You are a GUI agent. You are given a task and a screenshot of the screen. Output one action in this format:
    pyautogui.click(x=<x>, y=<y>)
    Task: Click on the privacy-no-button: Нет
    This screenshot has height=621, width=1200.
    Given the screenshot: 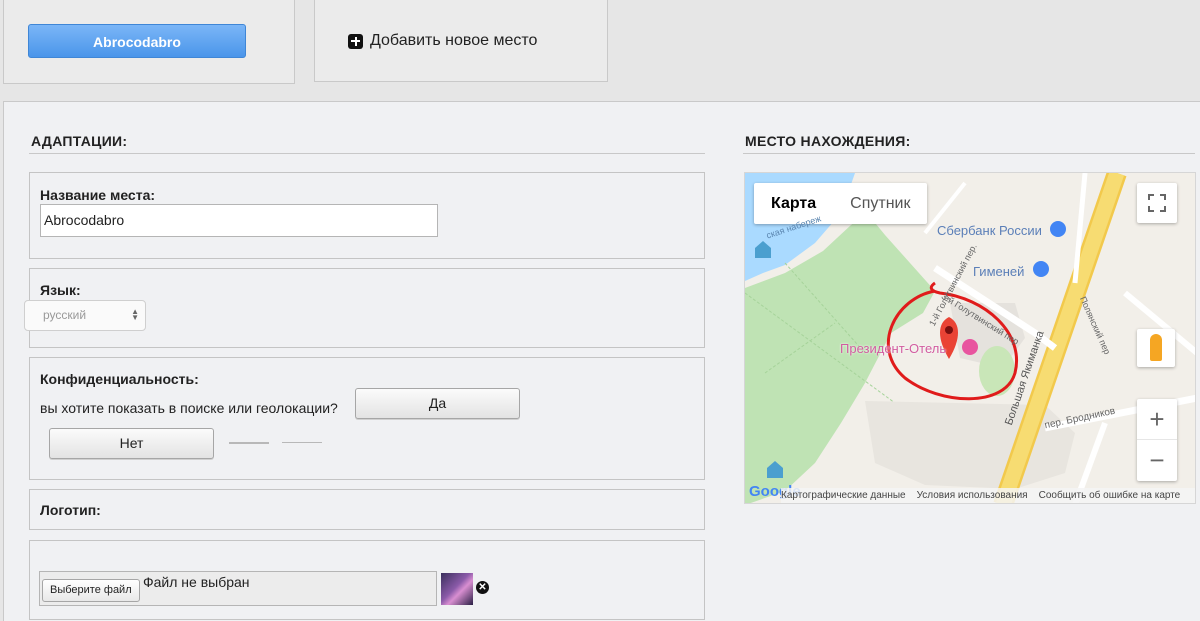 What is the action you would take?
    pyautogui.click(x=131, y=443)
    